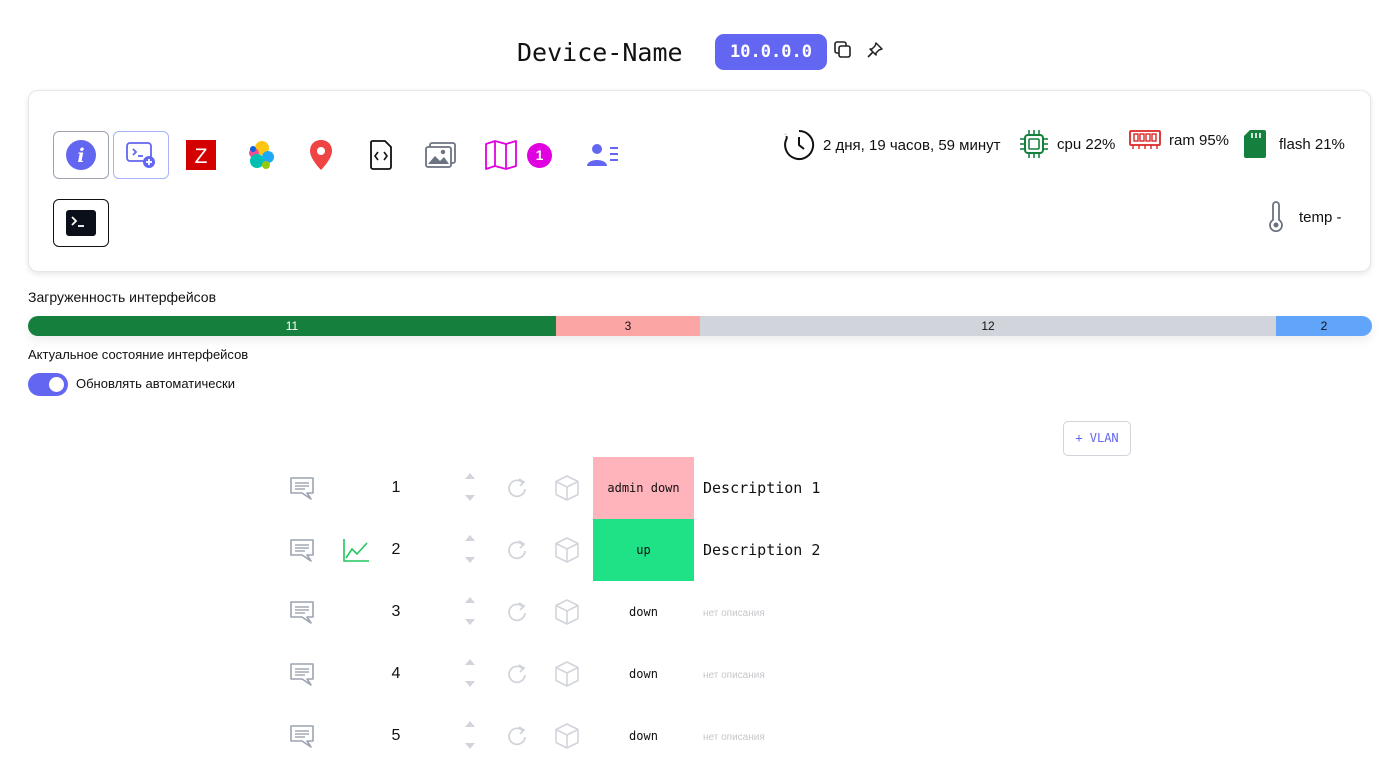 The height and width of the screenshot is (762, 1390). I want to click on interface-load-bar: 11 3 12 2, so click(700, 326).